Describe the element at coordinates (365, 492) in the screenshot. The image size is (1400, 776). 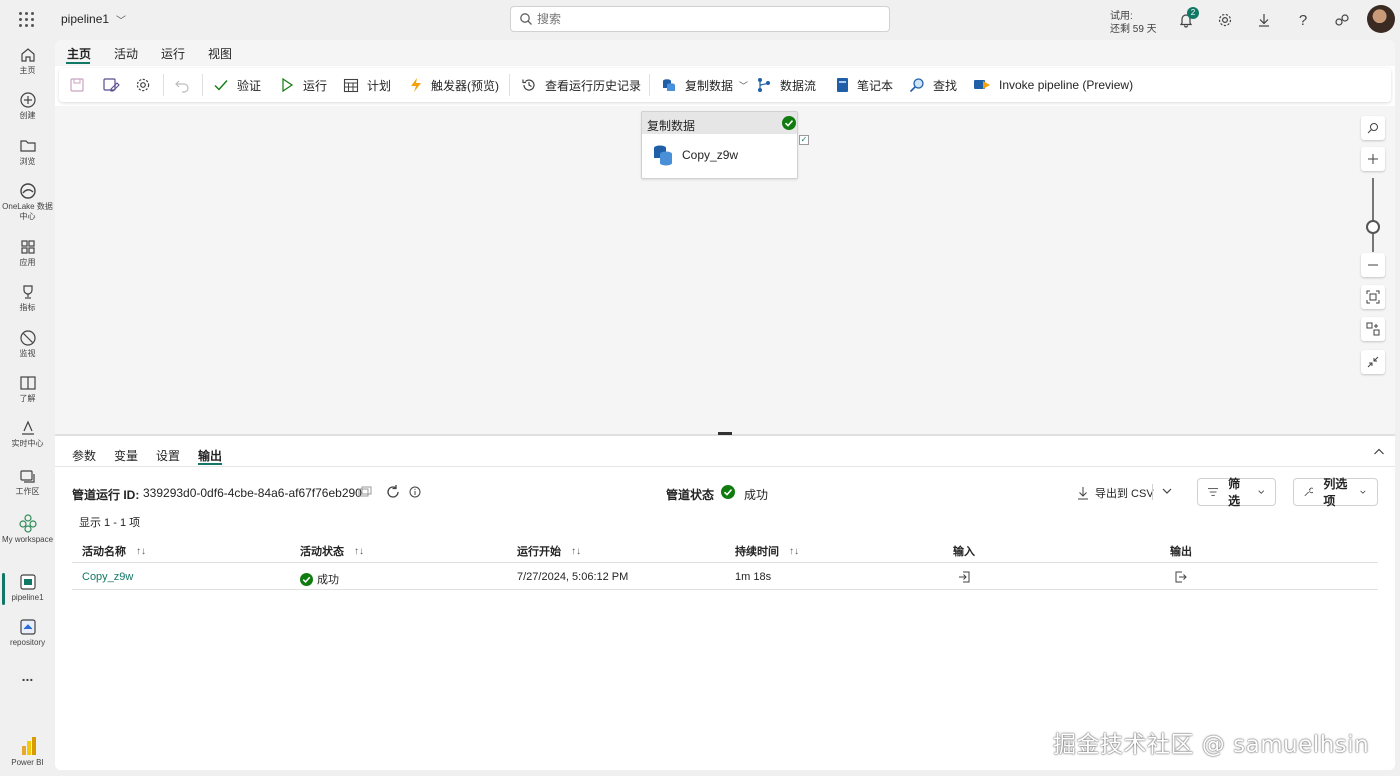
I see `copy-icon` at that location.